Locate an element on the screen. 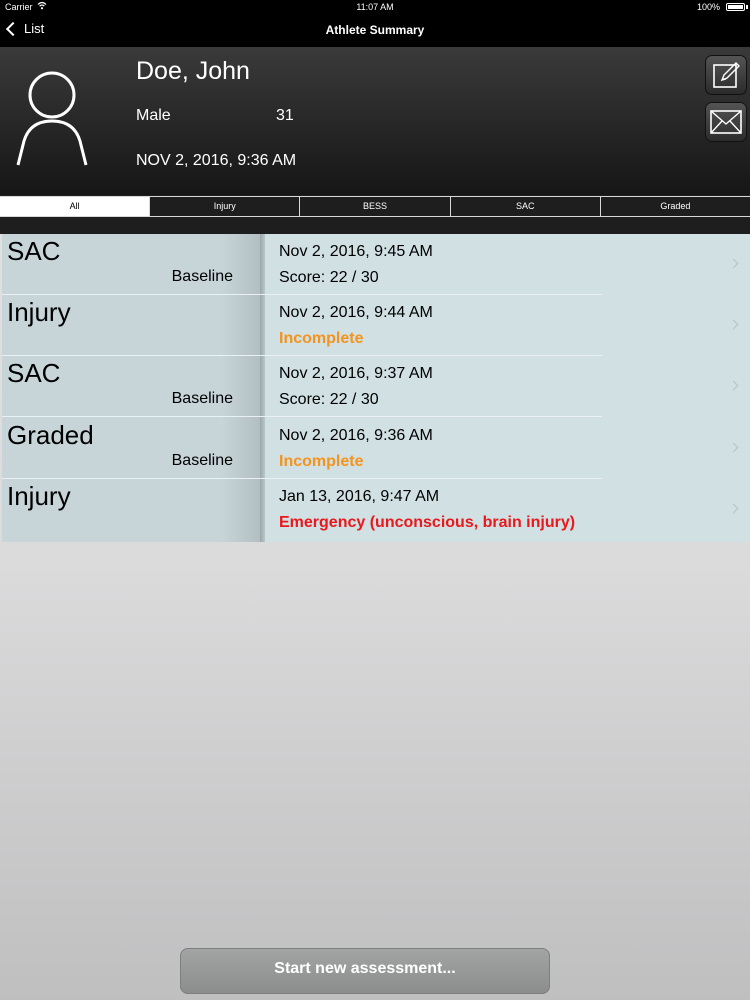  status-bar: Carrier 11:07 AM 100% is located at coordinates (375, 7).